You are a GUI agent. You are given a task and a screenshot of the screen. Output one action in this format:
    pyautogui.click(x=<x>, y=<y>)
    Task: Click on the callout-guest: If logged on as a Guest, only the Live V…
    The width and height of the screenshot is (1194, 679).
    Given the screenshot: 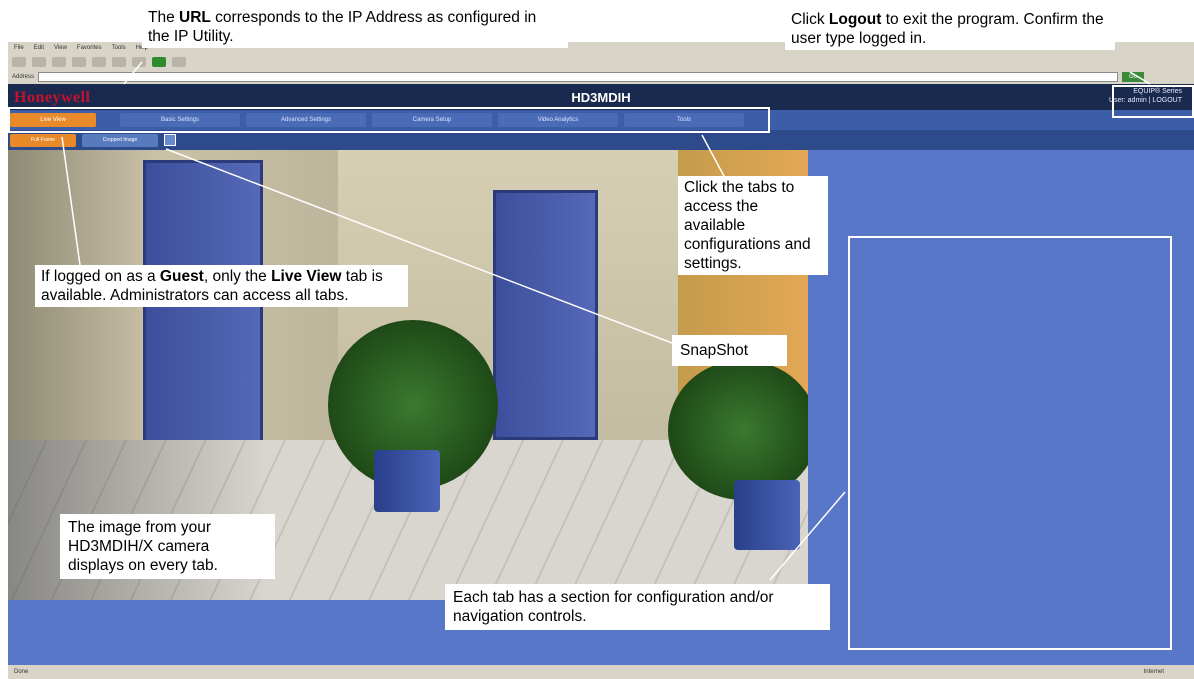 What is the action you would take?
    pyautogui.click(x=221, y=286)
    